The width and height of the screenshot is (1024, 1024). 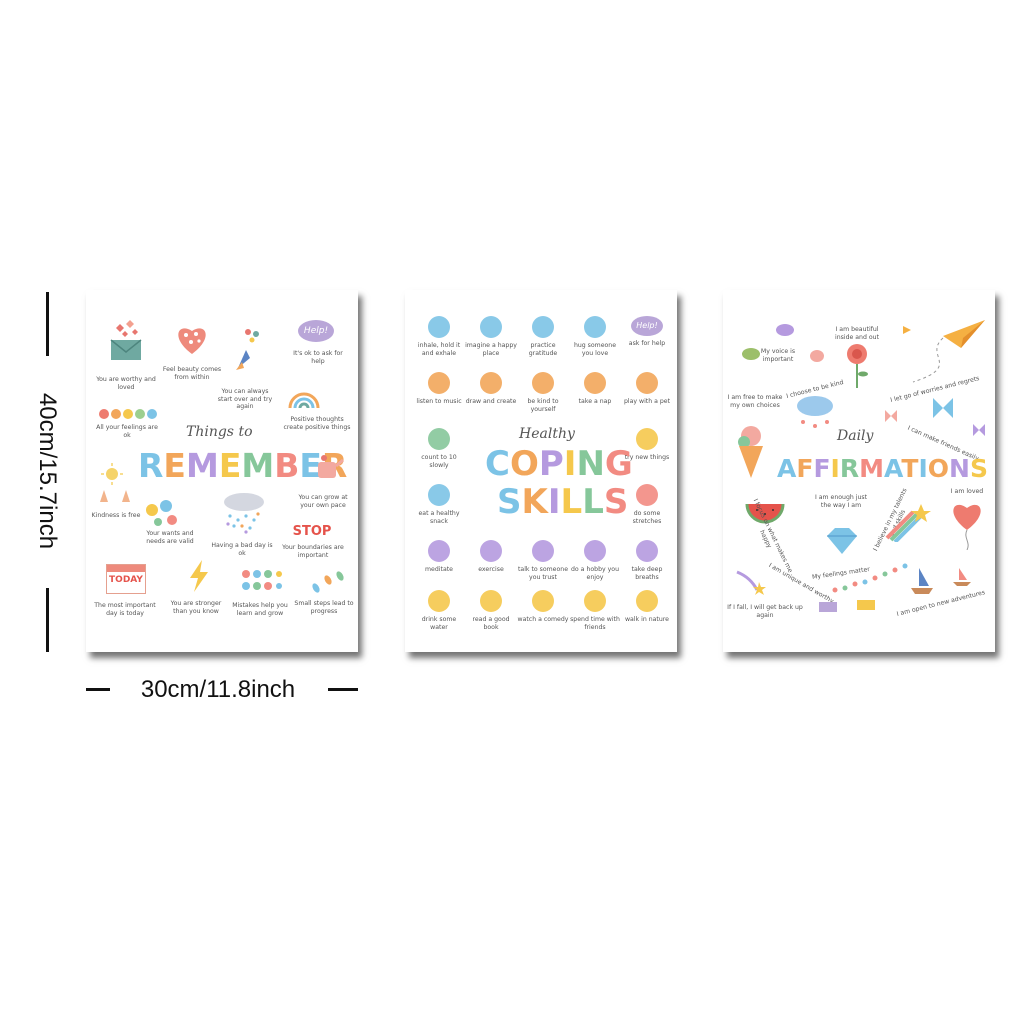 I want to click on coping-skill-label: do a hobby you enjoy, so click(x=595, y=573).